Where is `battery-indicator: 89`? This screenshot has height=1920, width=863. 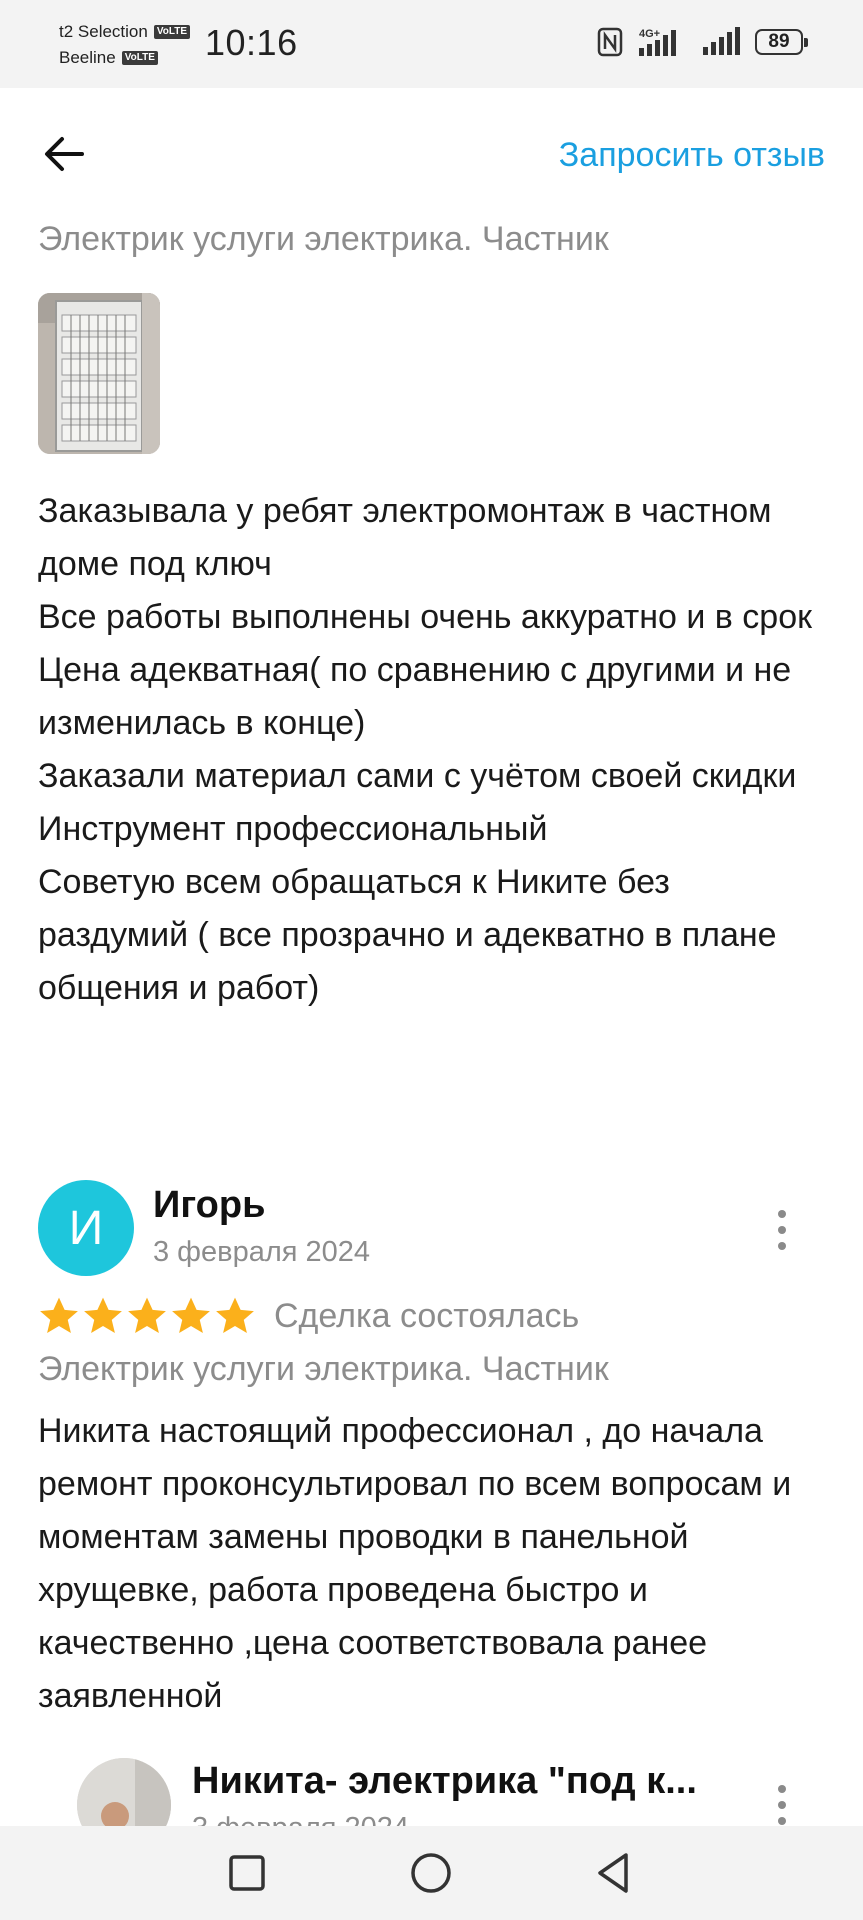
battery-indicator: 89 is located at coordinates (781, 42).